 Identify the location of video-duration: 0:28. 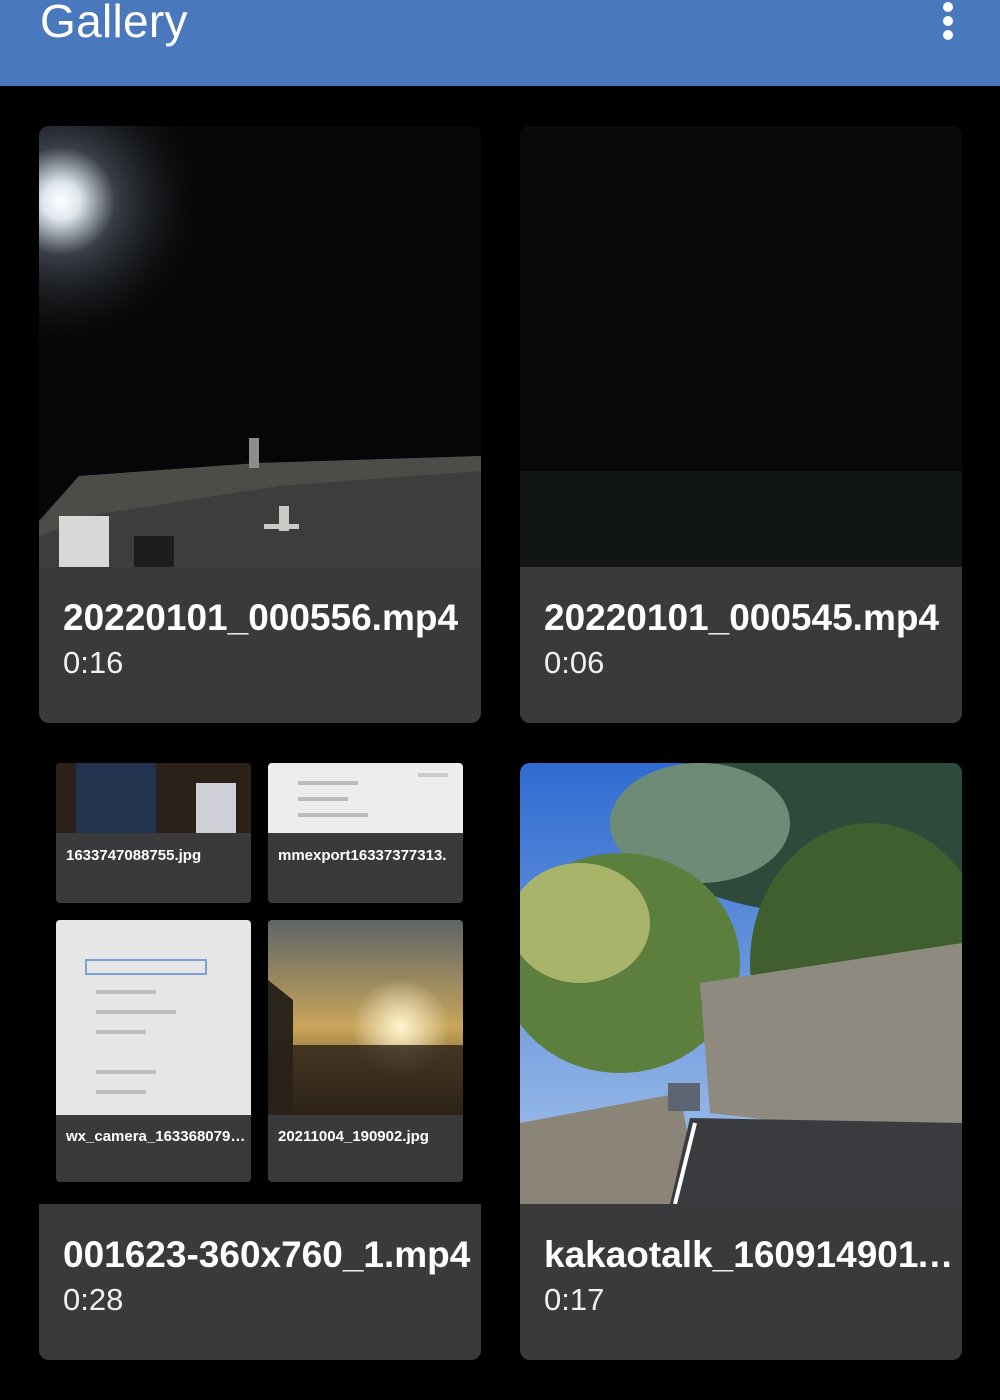
(93, 1299).